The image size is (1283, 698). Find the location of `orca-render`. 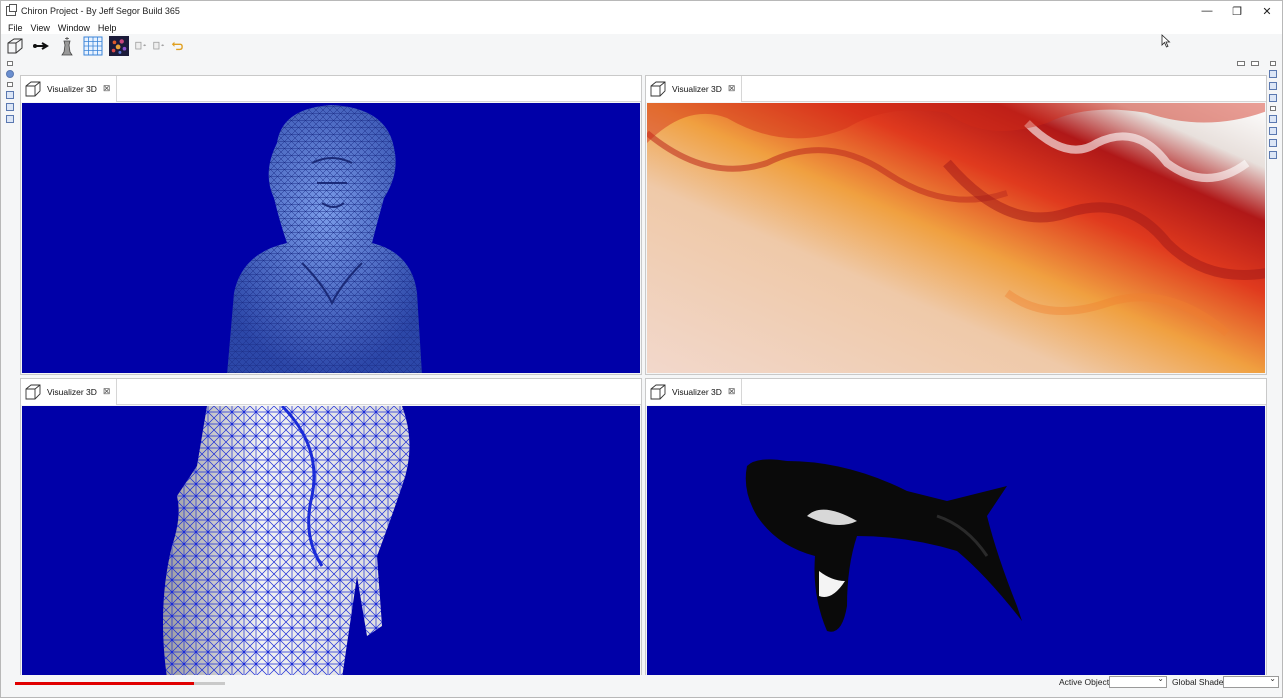

orca-render is located at coordinates (883, 545).